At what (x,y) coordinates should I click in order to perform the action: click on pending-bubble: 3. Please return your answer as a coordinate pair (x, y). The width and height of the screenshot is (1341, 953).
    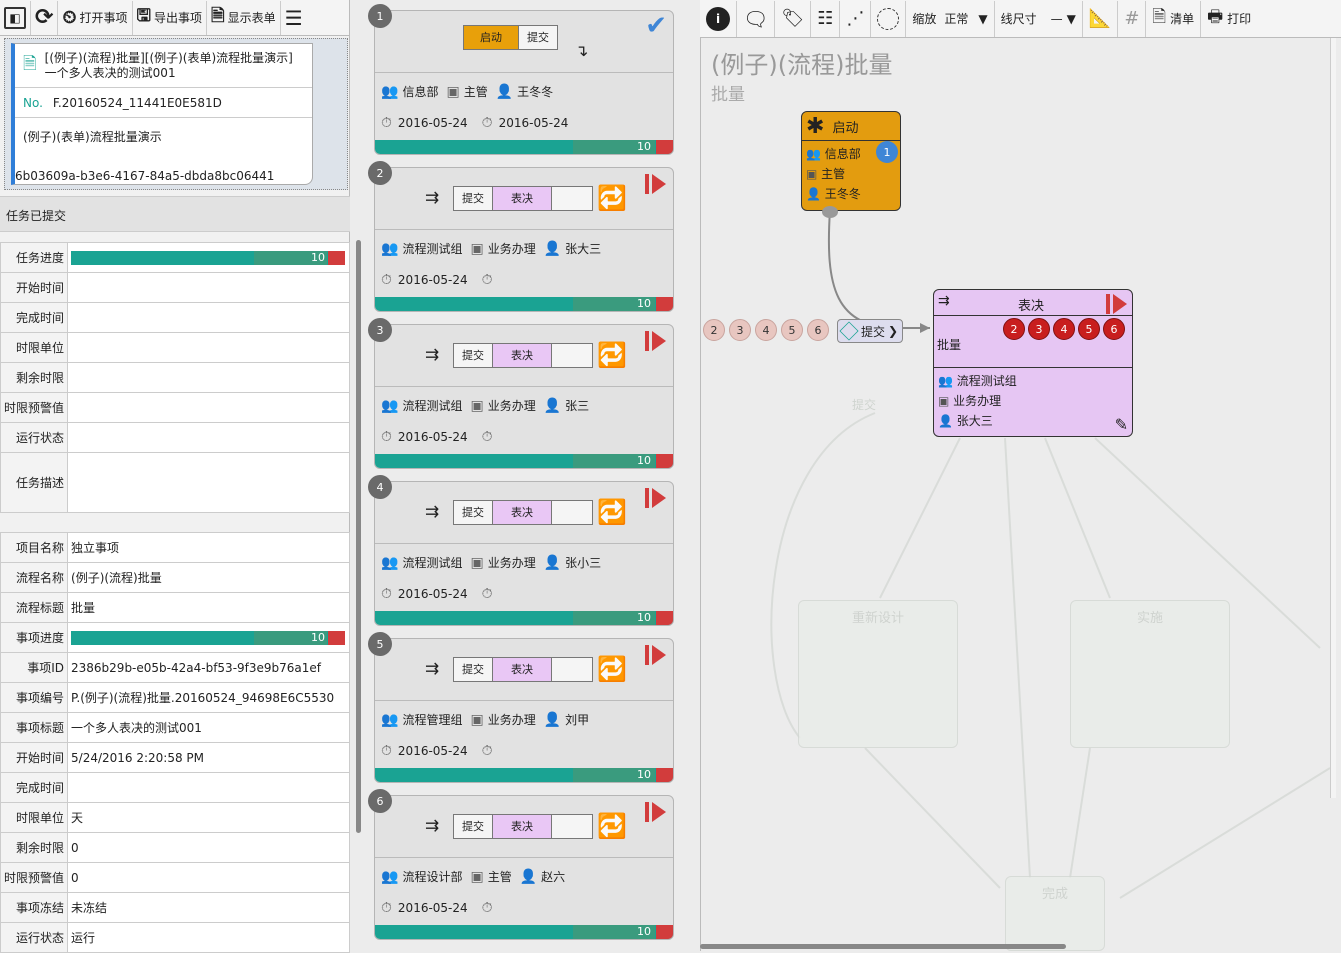
    Looking at the image, I should click on (740, 330).